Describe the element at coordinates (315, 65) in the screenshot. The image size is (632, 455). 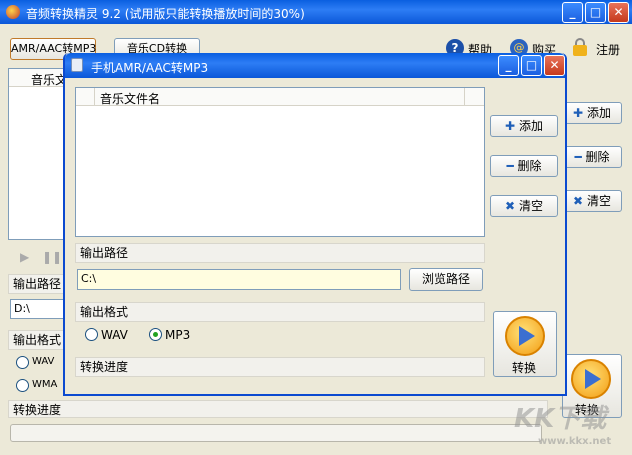
I see `dialog-titlebar: 手机AMR/AAC转MP3 _ □ ✕` at that location.